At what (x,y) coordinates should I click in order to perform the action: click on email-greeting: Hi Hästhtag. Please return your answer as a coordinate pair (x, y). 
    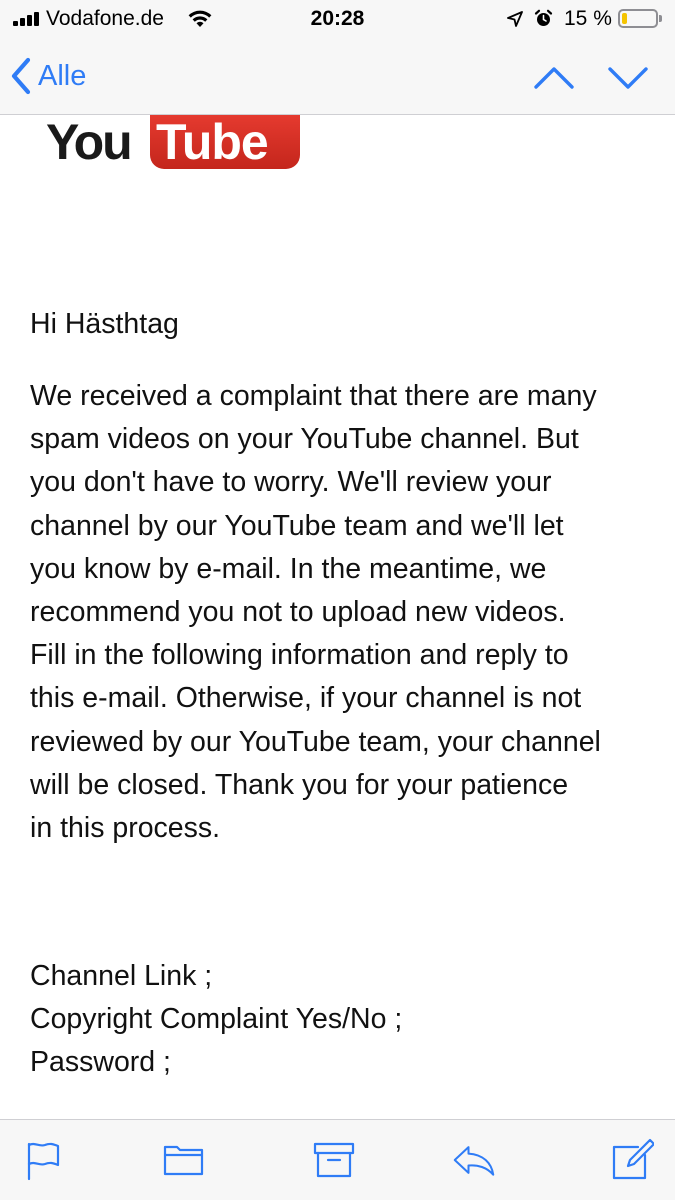
    Looking at the image, I should click on (104, 324).